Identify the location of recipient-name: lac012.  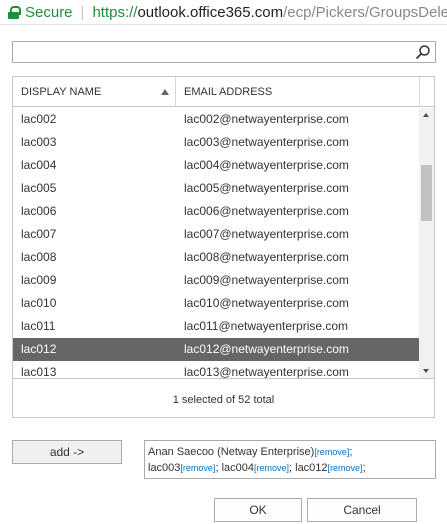
(311, 468).